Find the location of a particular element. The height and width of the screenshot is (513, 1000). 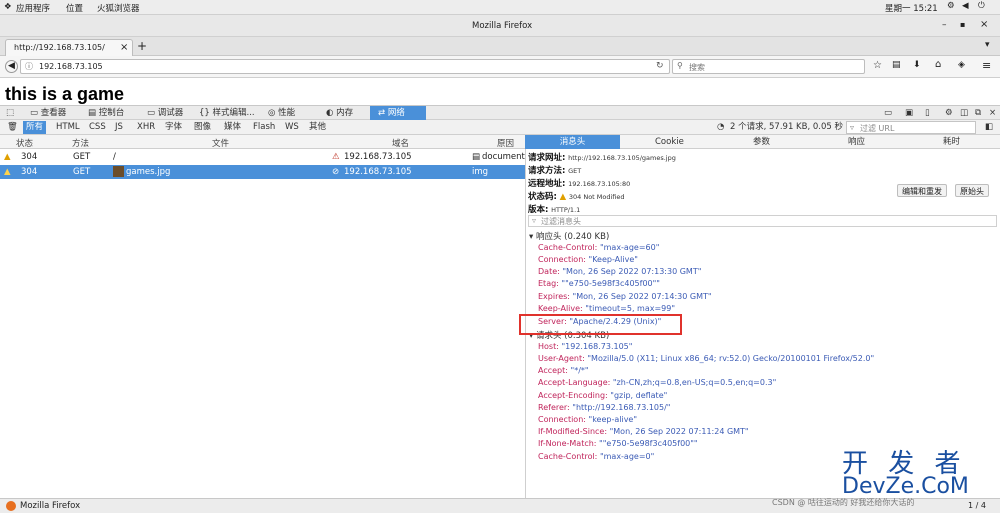

info-icon: ⓘ is located at coordinates (29, 66).